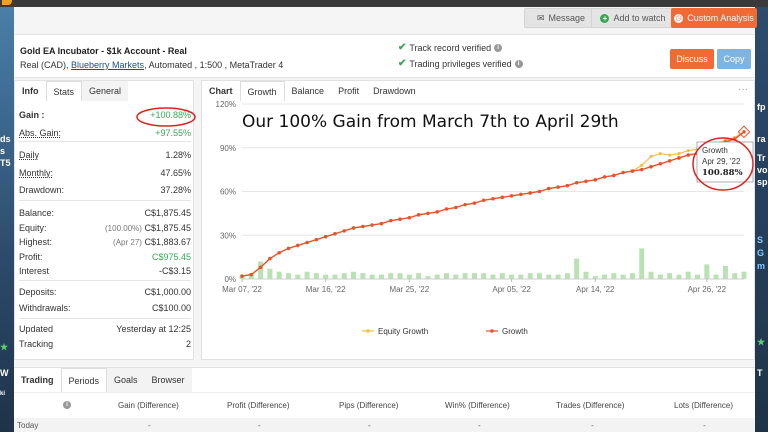  Describe the element at coordinates (230, 279) in the screenshot. I see `y-tick-label: 0%` at that location.